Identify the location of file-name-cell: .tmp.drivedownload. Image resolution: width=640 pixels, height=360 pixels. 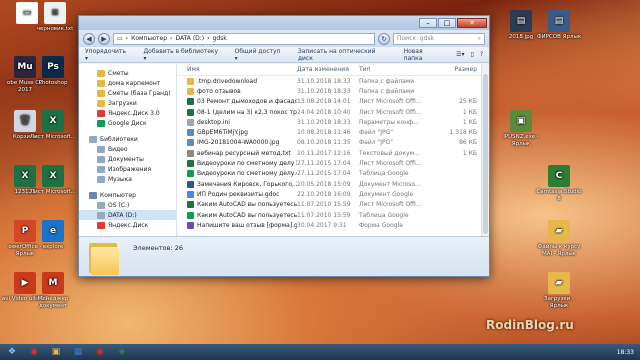
(237, 81).